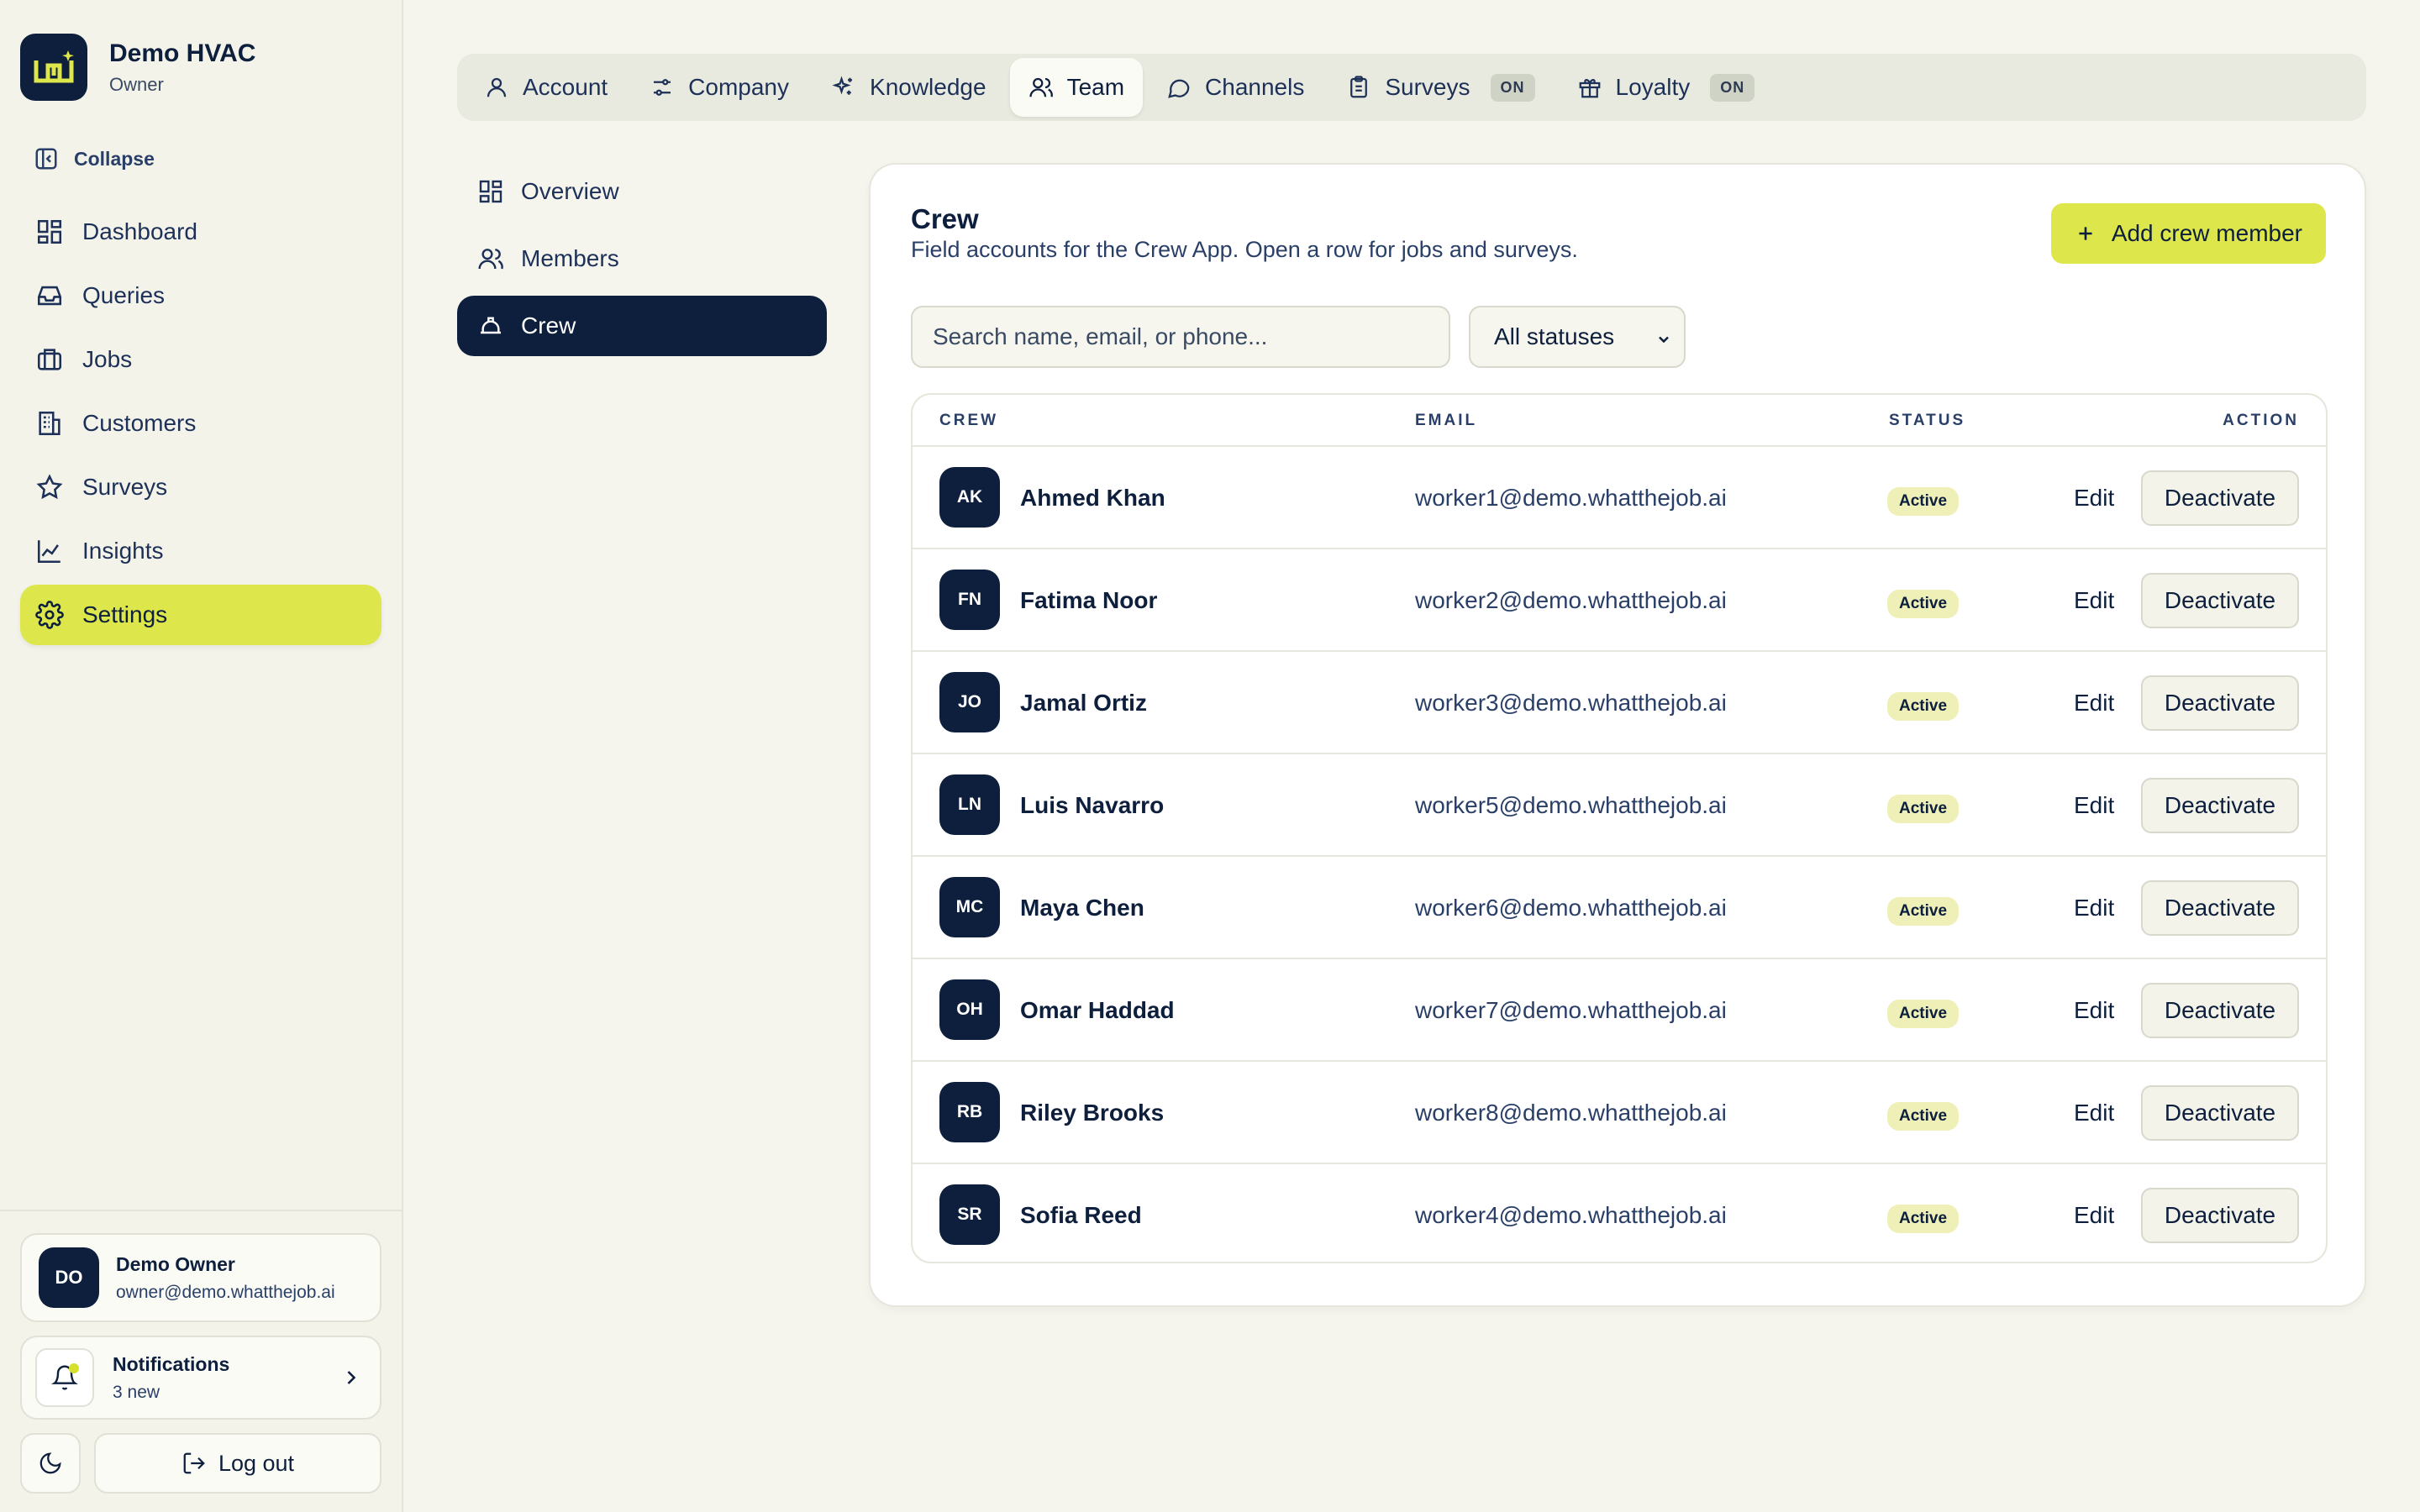 This screenshot has height=1512, width=2420. I want to click on subnav-members: Members, so click(642, 258).